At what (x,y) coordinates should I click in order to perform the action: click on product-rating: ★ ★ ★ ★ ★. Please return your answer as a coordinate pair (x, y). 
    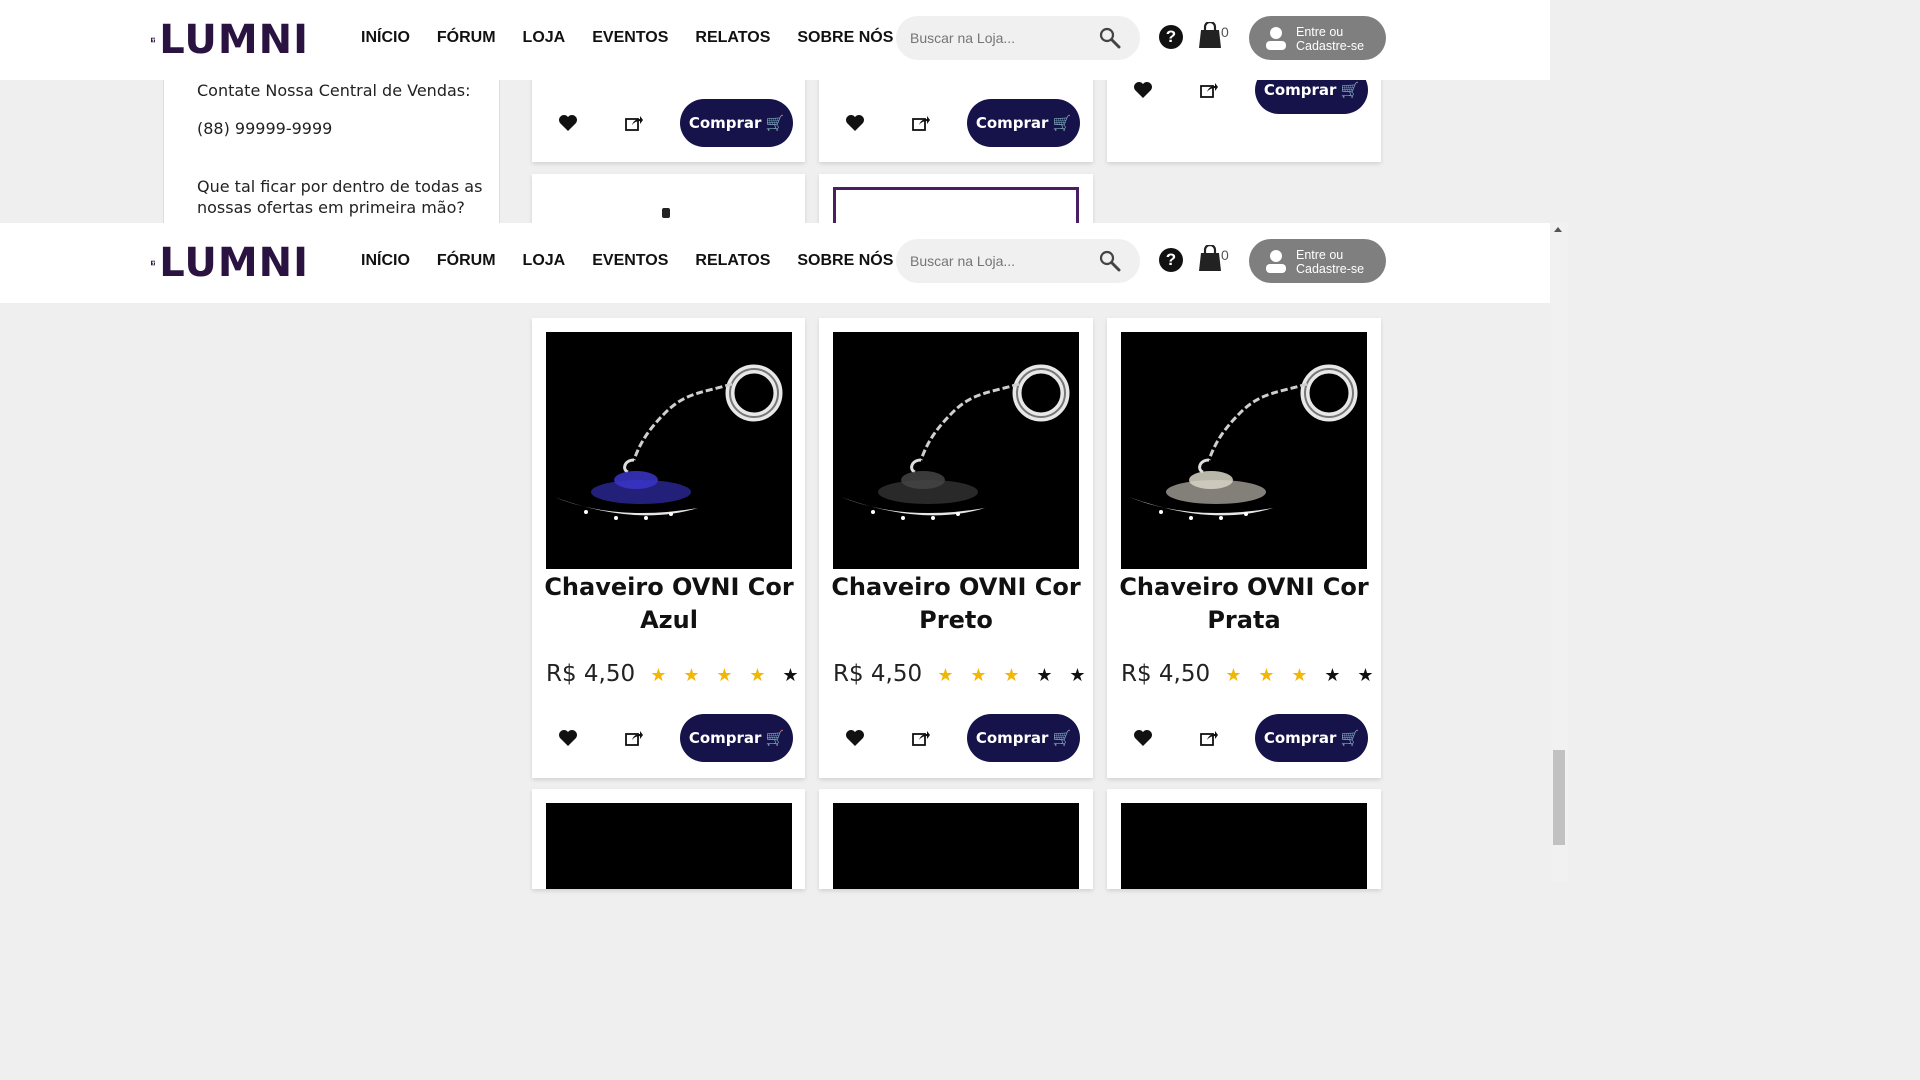
    Looking at the image, I should click on (1011, 676).